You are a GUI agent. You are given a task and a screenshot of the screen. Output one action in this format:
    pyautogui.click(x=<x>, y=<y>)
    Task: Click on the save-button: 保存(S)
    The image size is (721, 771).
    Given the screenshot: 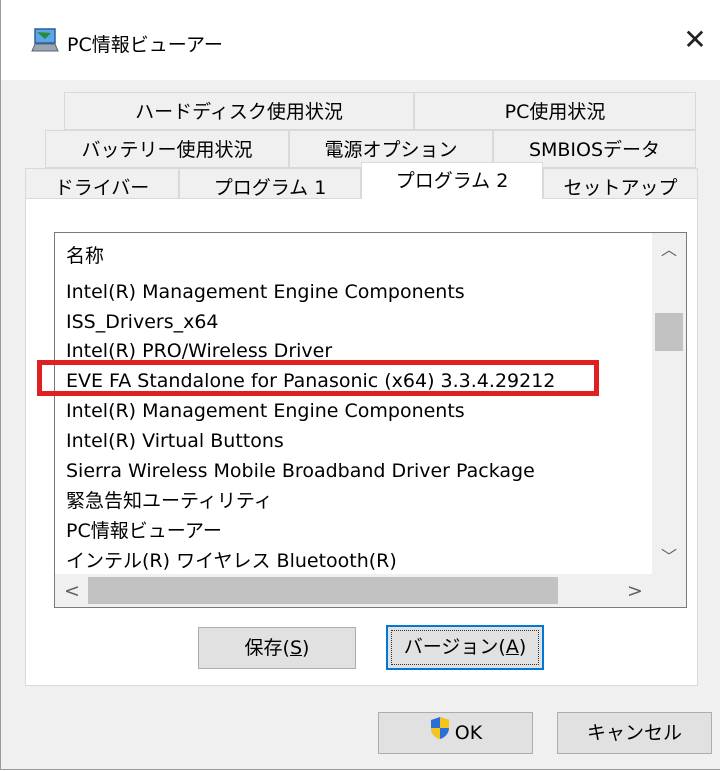 What is the action you would take?
    pyautogui.click(x=277, y=648)
    